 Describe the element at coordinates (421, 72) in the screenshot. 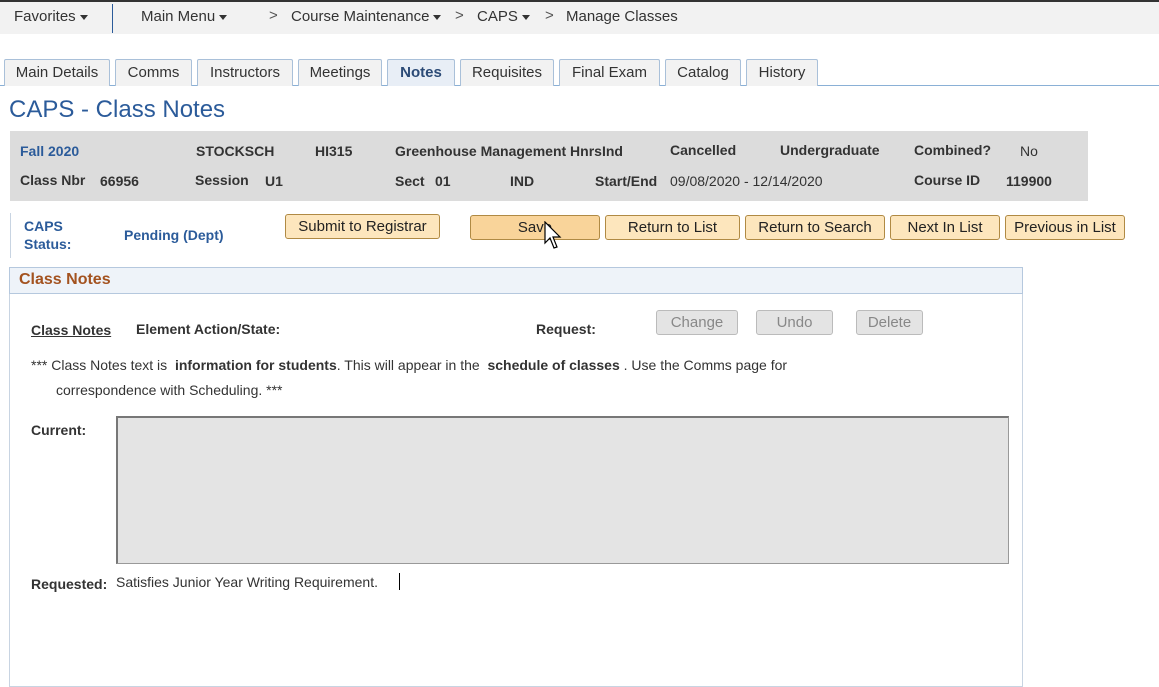

I see `tab-notes: Notes` at that location.